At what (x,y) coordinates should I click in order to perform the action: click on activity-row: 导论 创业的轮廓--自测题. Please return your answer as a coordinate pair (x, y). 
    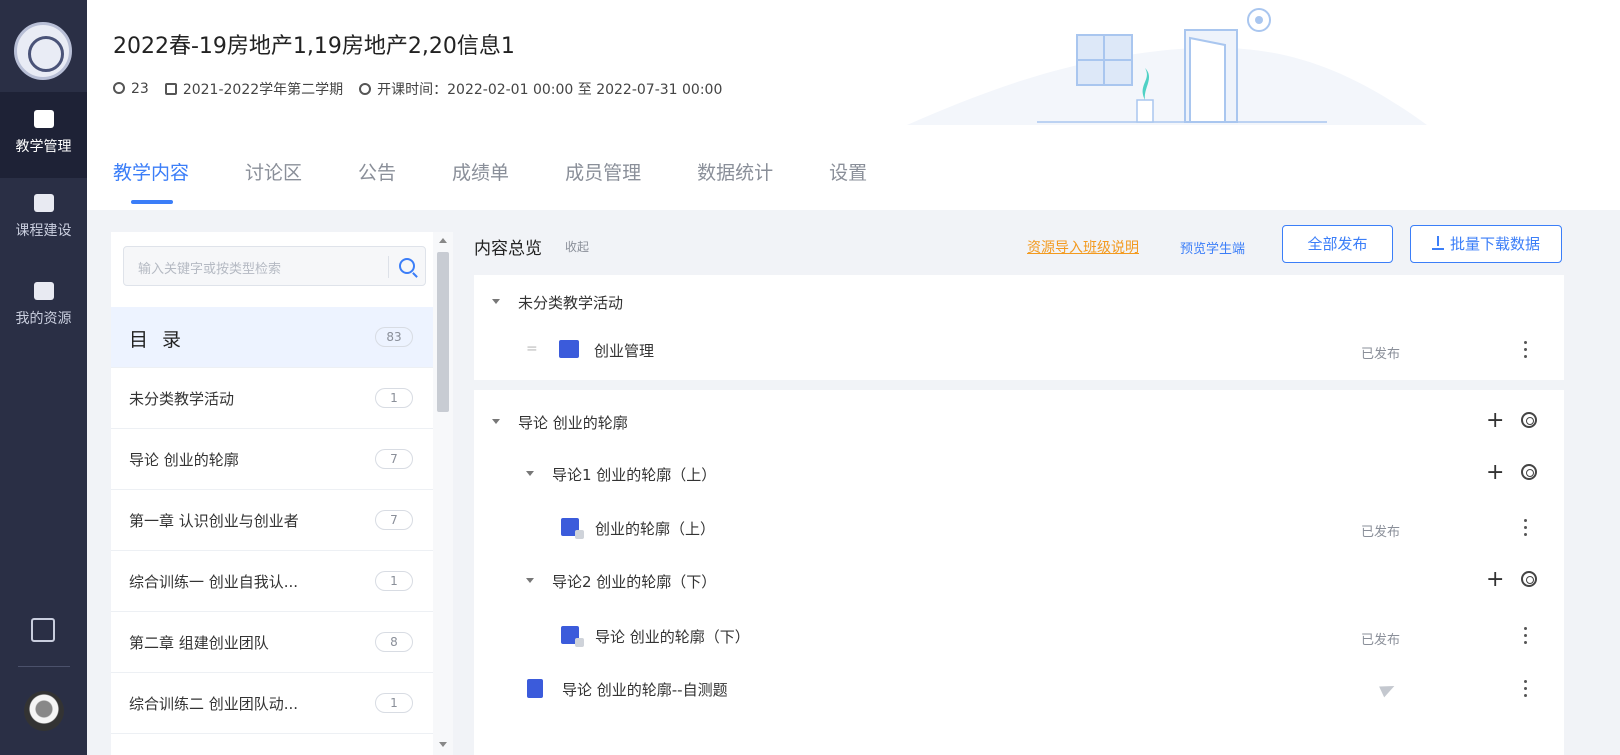
    Looking at the image, I should click on (1019, 689).